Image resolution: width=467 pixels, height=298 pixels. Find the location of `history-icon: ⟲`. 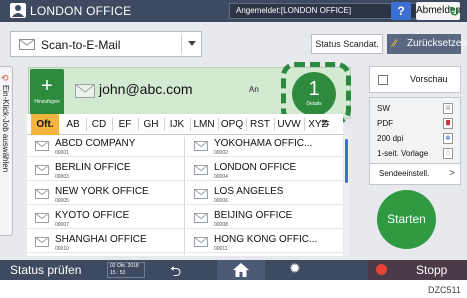

history-icon: ⟲ is located at coordinates (5, 78).